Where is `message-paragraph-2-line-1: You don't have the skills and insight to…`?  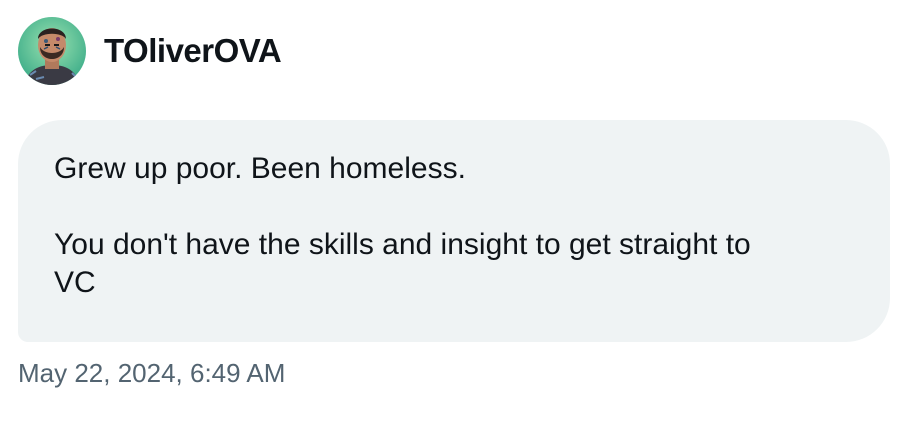
message-paragraph-2-line-1: You don't have the skills and insight to… is located at coordinates (402, 244).